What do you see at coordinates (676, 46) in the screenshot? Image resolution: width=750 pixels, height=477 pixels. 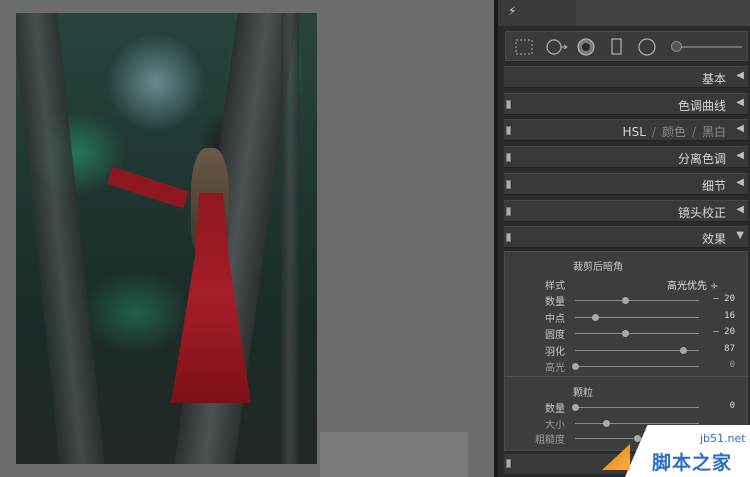 I see `adjustment-brush-icon` at bounding box center [676, 46].